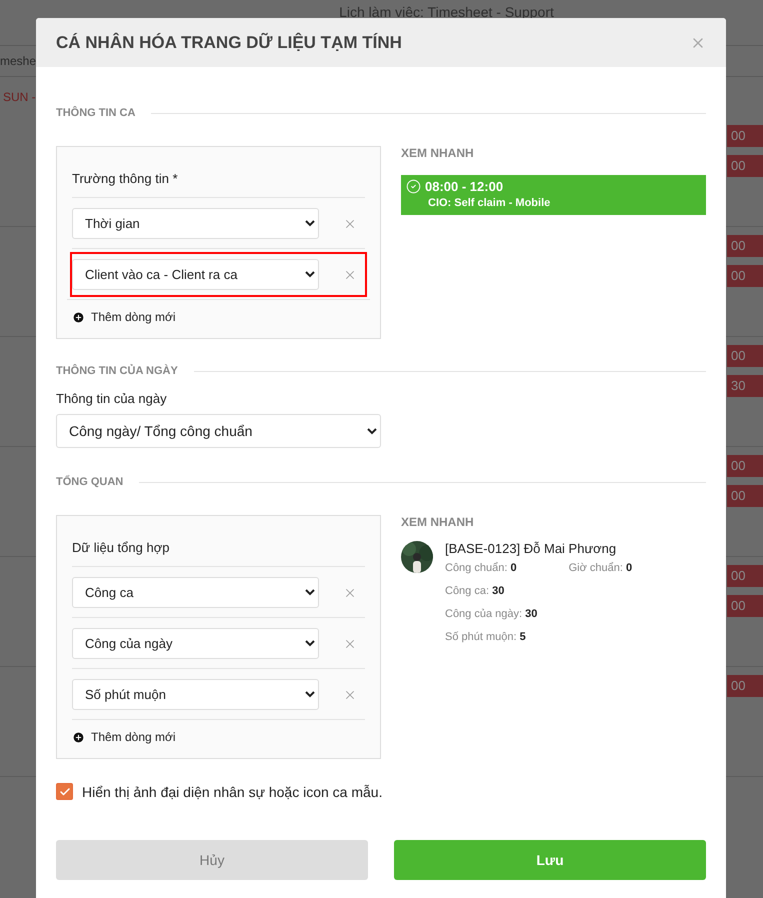  I want to click on select-field: Số phút muộn, so click(195, 694).